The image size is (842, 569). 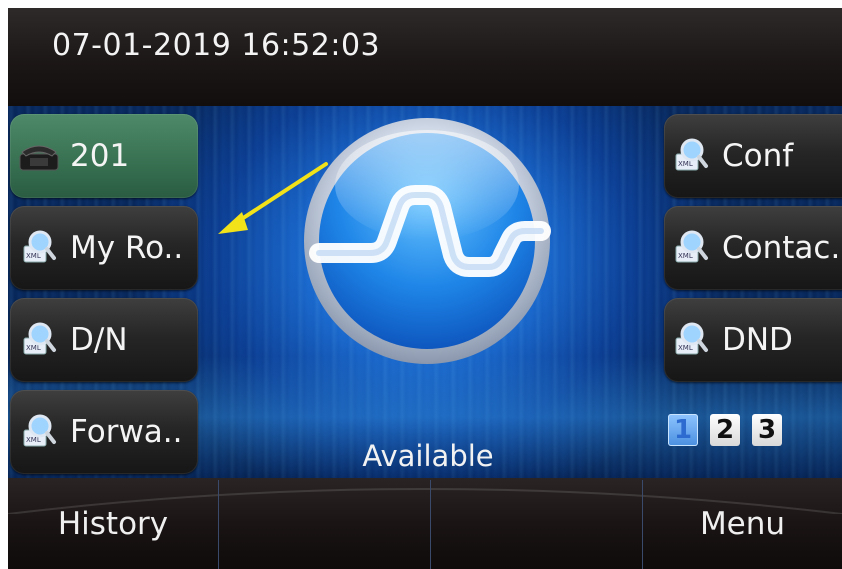 What do you see at coordinates (126, 432) in the screenshot?
I see `line-key-label: Forwa..` at bounding box center [126, 432].